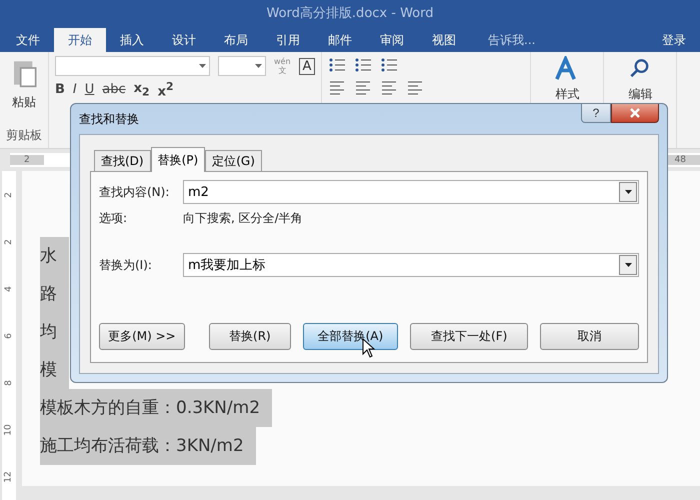 The width and height of the screenshot is (700, 500). I want to click on font-size-field, so click(242, 66).